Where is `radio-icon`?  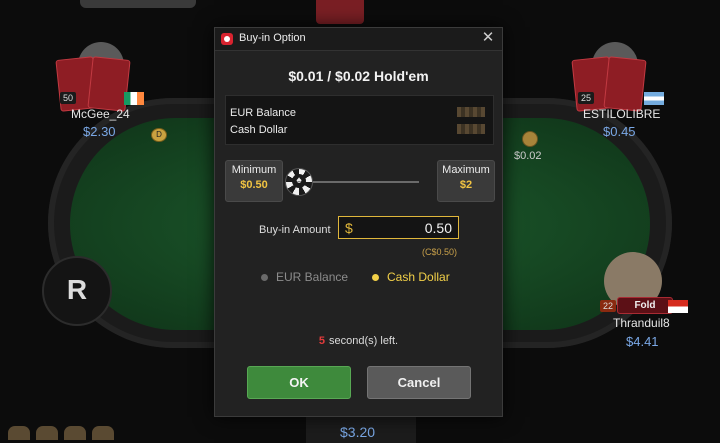
radio-icon is located at coordinates (264, 277).